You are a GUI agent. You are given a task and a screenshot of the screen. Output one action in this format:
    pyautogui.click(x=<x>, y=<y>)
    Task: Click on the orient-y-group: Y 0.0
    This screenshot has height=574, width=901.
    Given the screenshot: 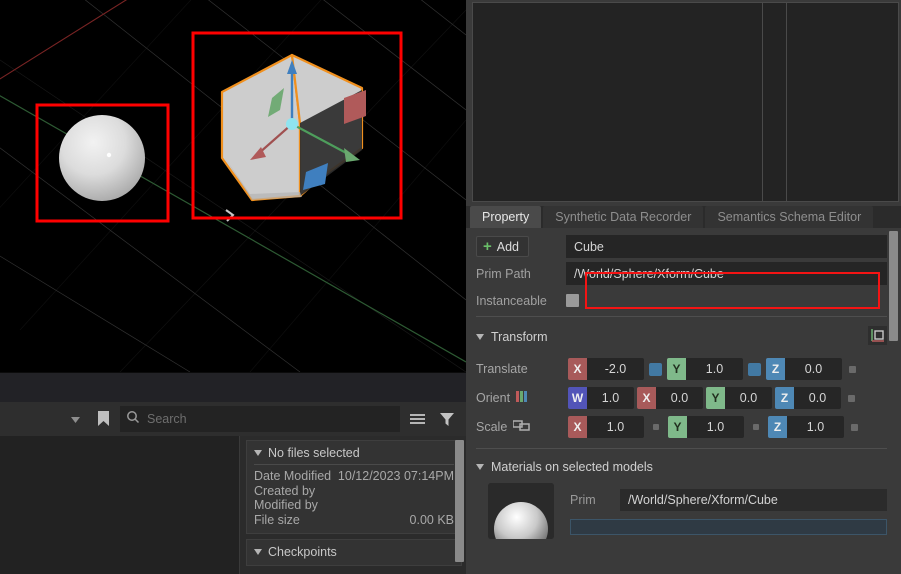 What is the action you would take?
    pyautogui.click(x=739, y=398)
    